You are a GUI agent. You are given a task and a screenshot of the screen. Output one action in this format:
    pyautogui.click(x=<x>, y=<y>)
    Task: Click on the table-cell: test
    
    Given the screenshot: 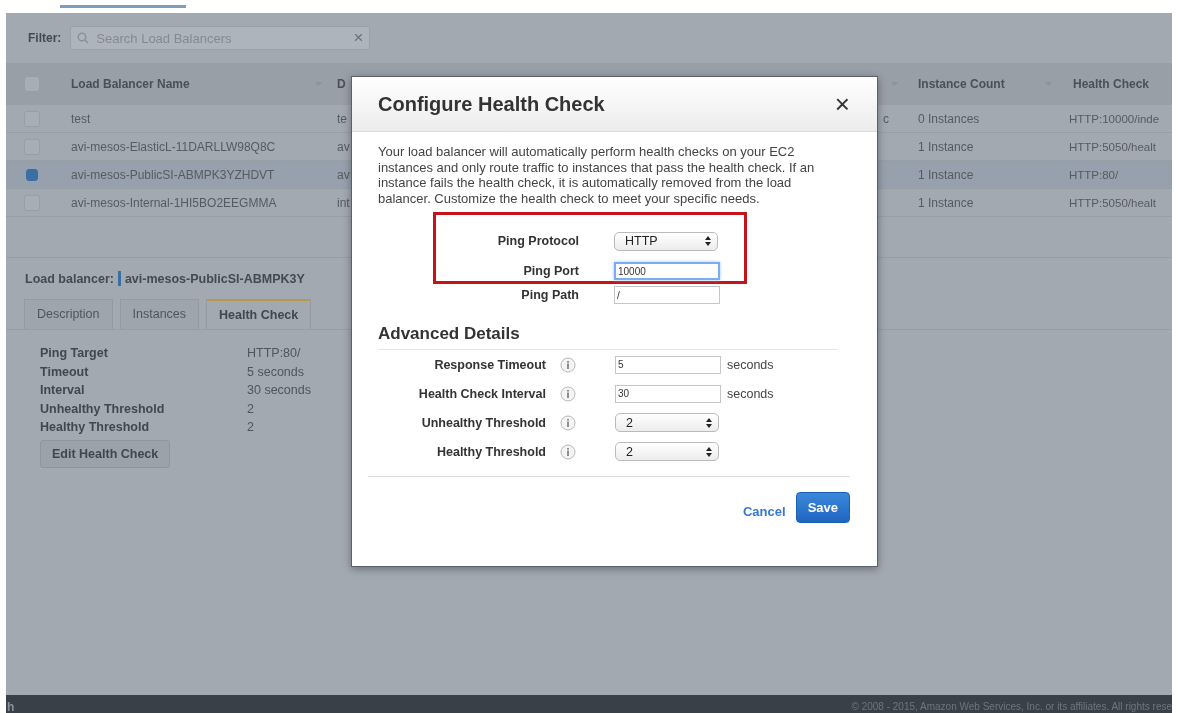 What is the action you would take?
    pyautogui.click(x=81, y=118)
    